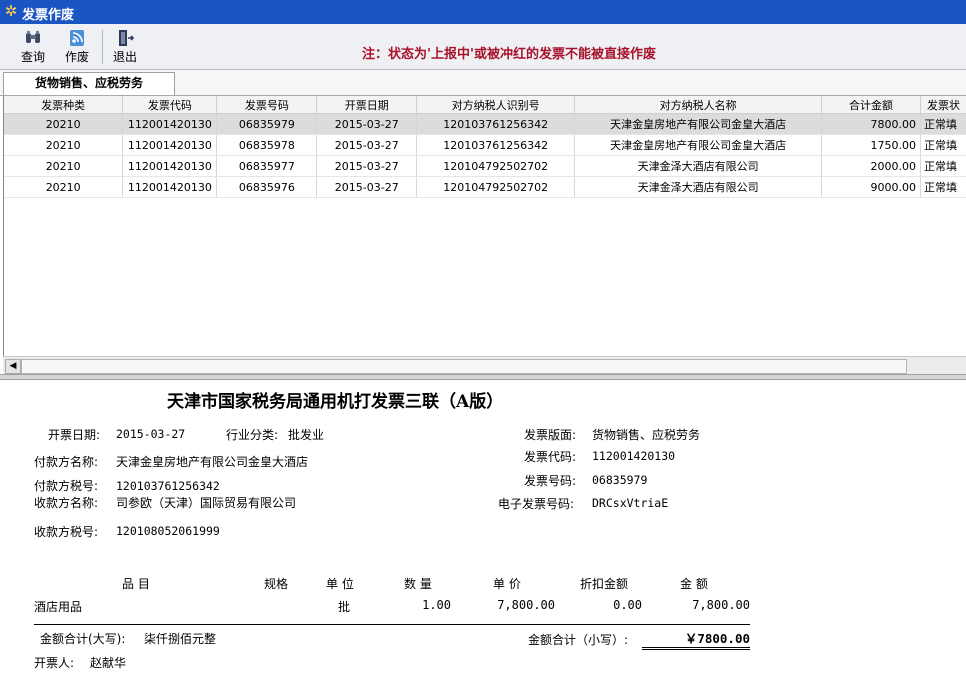 Image resolution: width=966 pixels, height=678 pixels. What do you see at coordinates (536, 504) in the screenshot?
I see `einvoice-label: 电子发票号码:` at bounding box center [536, 504].